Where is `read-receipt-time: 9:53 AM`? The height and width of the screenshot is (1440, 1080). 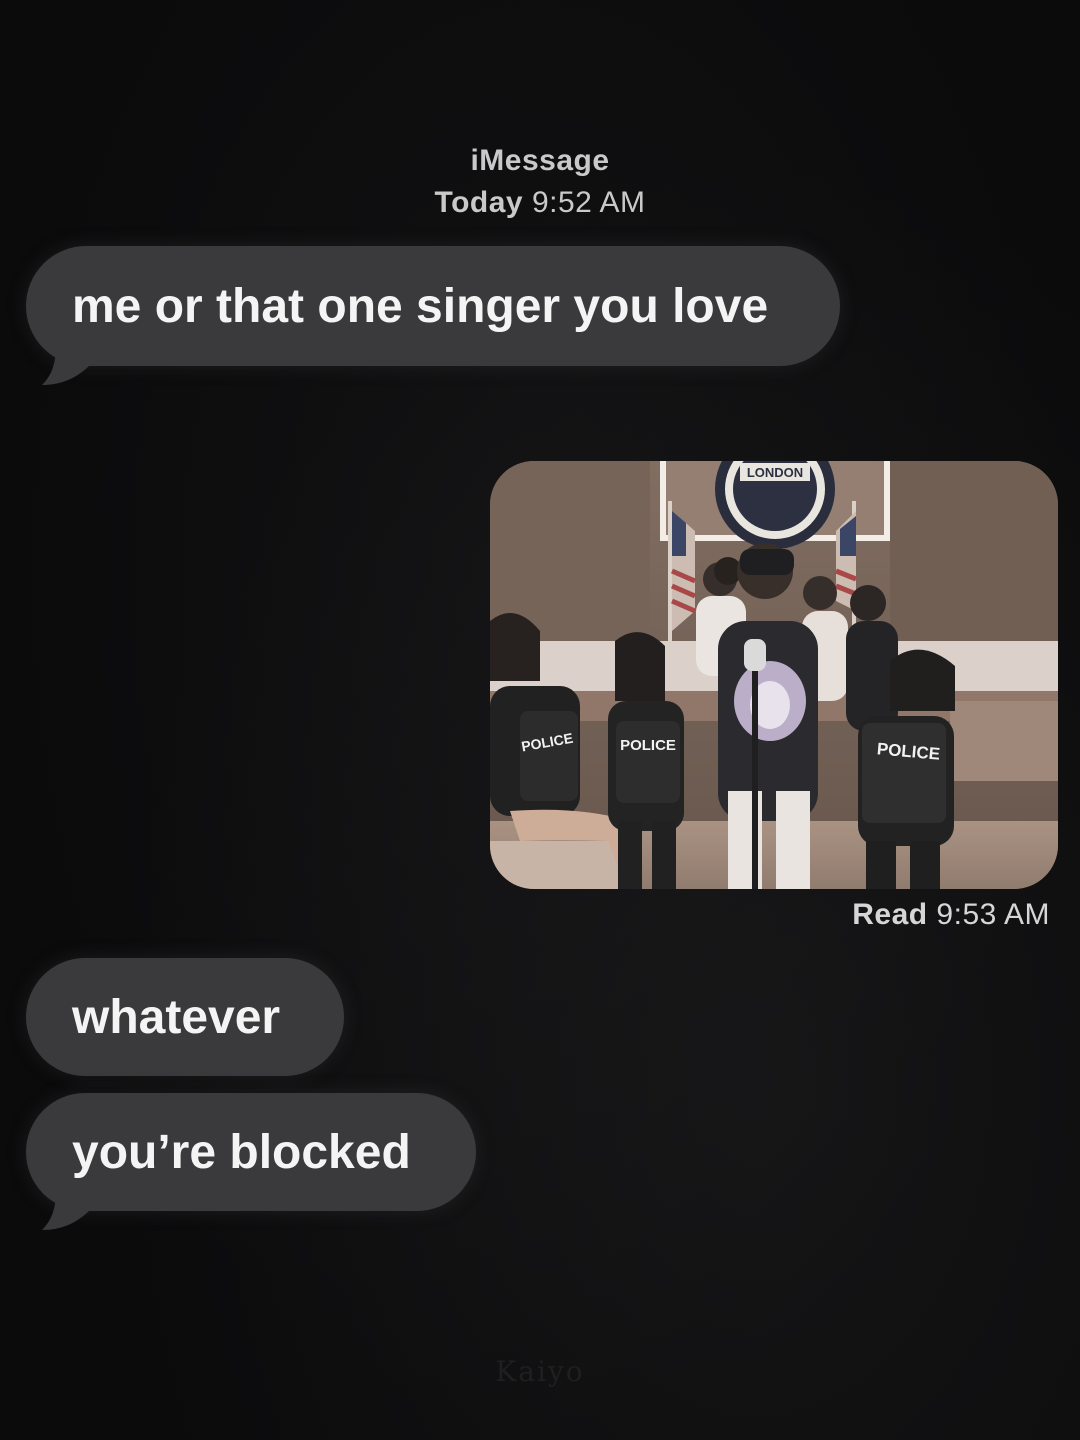
read-receipt-time: 9:53 AM is located at coordinates (993, 914).